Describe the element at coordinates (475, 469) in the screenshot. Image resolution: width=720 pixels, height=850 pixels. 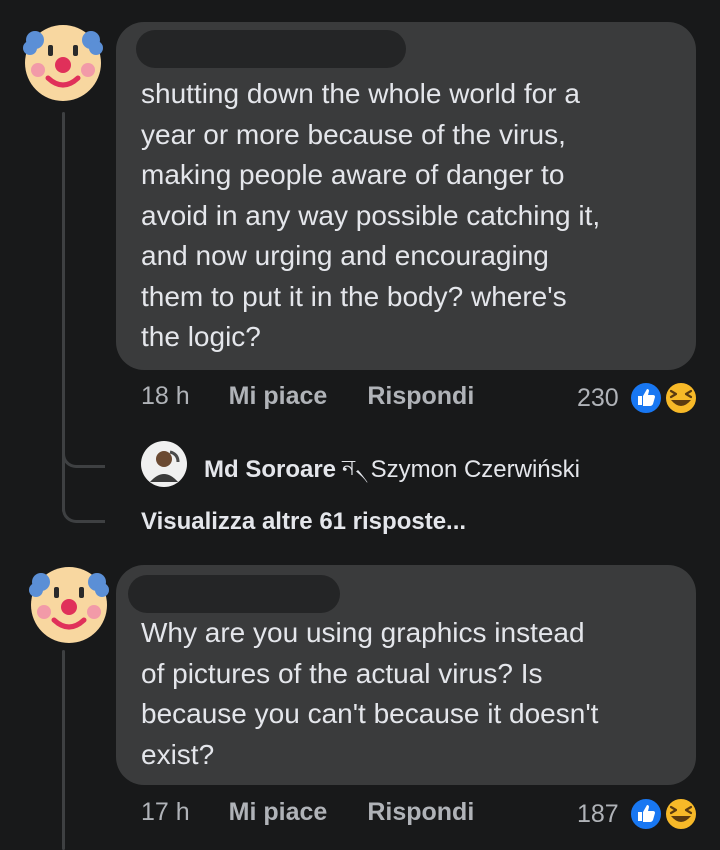
I see `reply-text: Szymon Czerwiński` at that location.